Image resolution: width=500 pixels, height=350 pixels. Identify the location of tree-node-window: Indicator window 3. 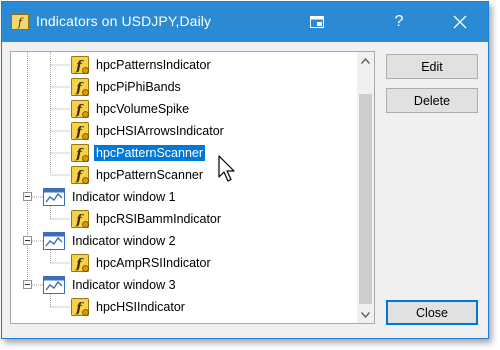
(110, 285).